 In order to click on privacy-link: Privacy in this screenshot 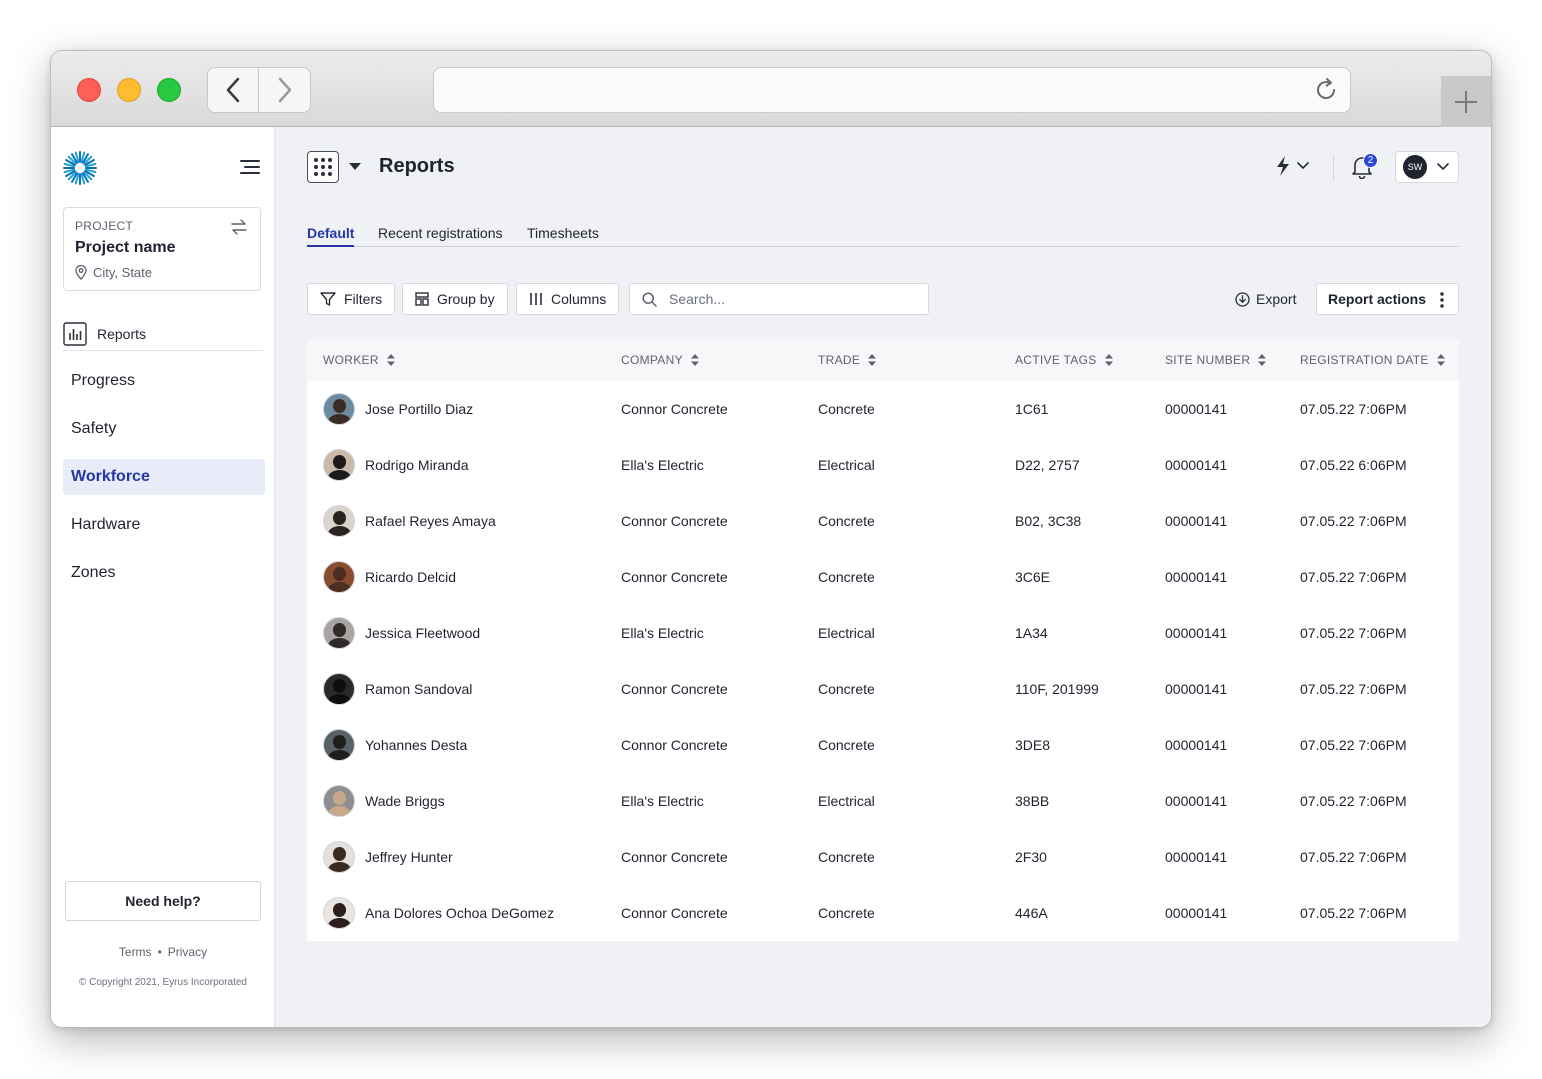, I will do `click(187, 952)`.